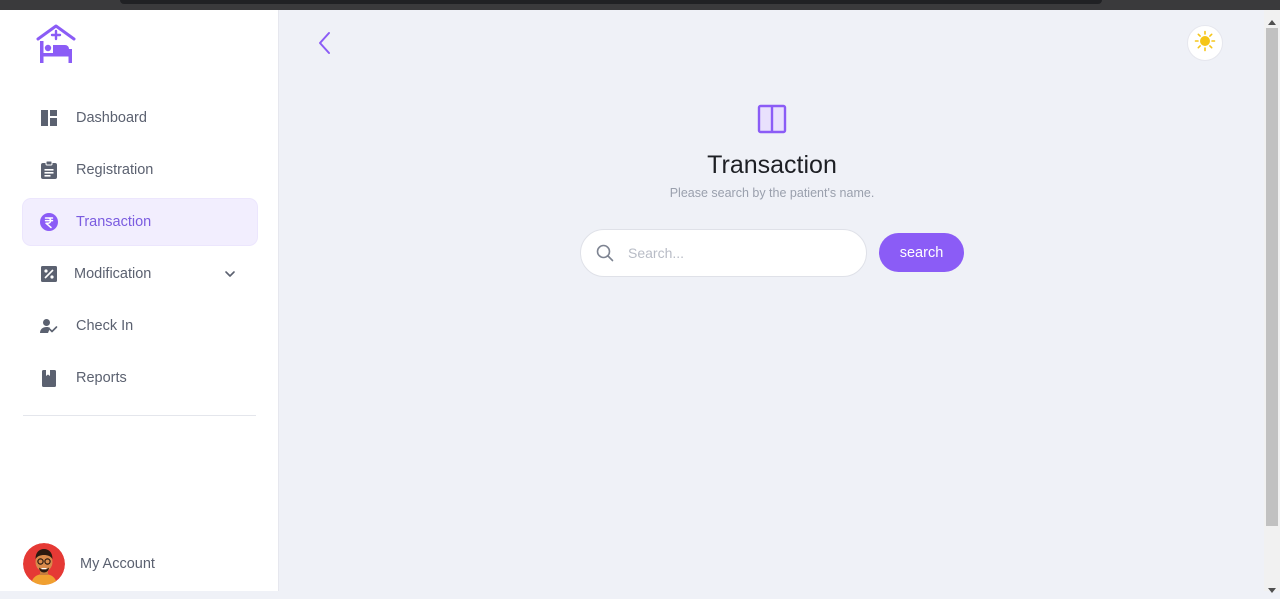 The width and height of the screenshot is (1280, 599). What do you see at coordinates (49, 326) in the screenshot?
I see `user-check-icon` at bounding box center [49, 326].